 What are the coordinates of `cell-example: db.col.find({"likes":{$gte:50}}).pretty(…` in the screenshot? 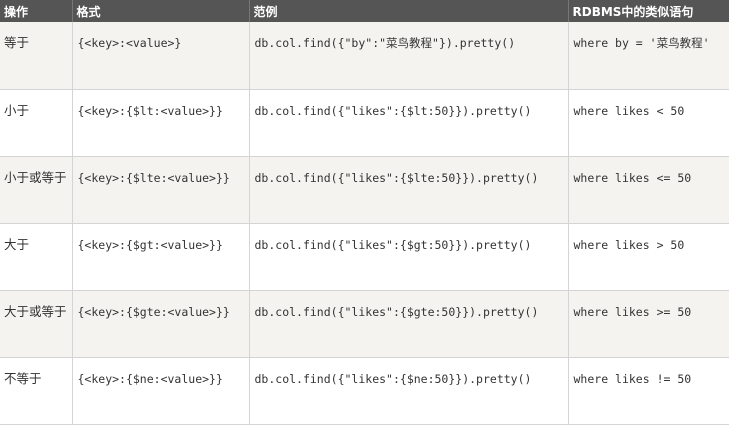 It's located at (408, 324).